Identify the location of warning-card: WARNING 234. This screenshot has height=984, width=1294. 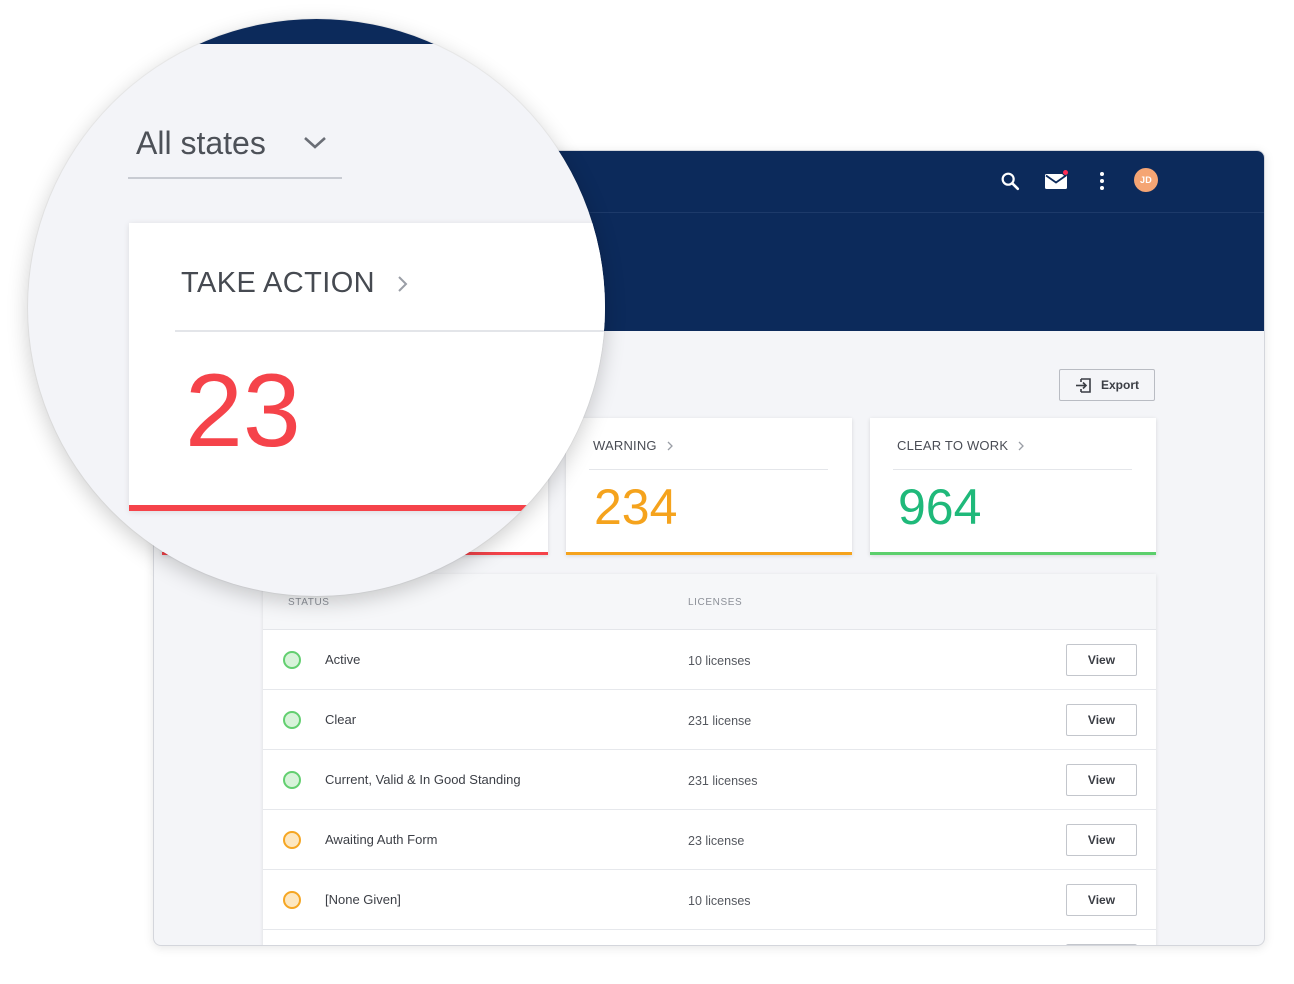
(709, 486).